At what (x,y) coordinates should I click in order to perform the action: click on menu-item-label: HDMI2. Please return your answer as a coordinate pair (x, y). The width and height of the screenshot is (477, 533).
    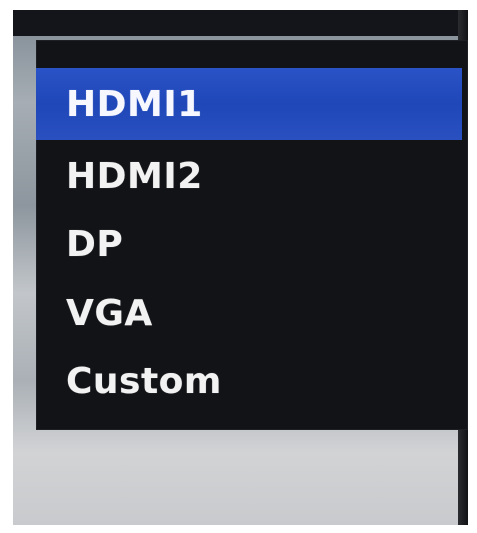
    Looking at the image, I should click on (134, 176).